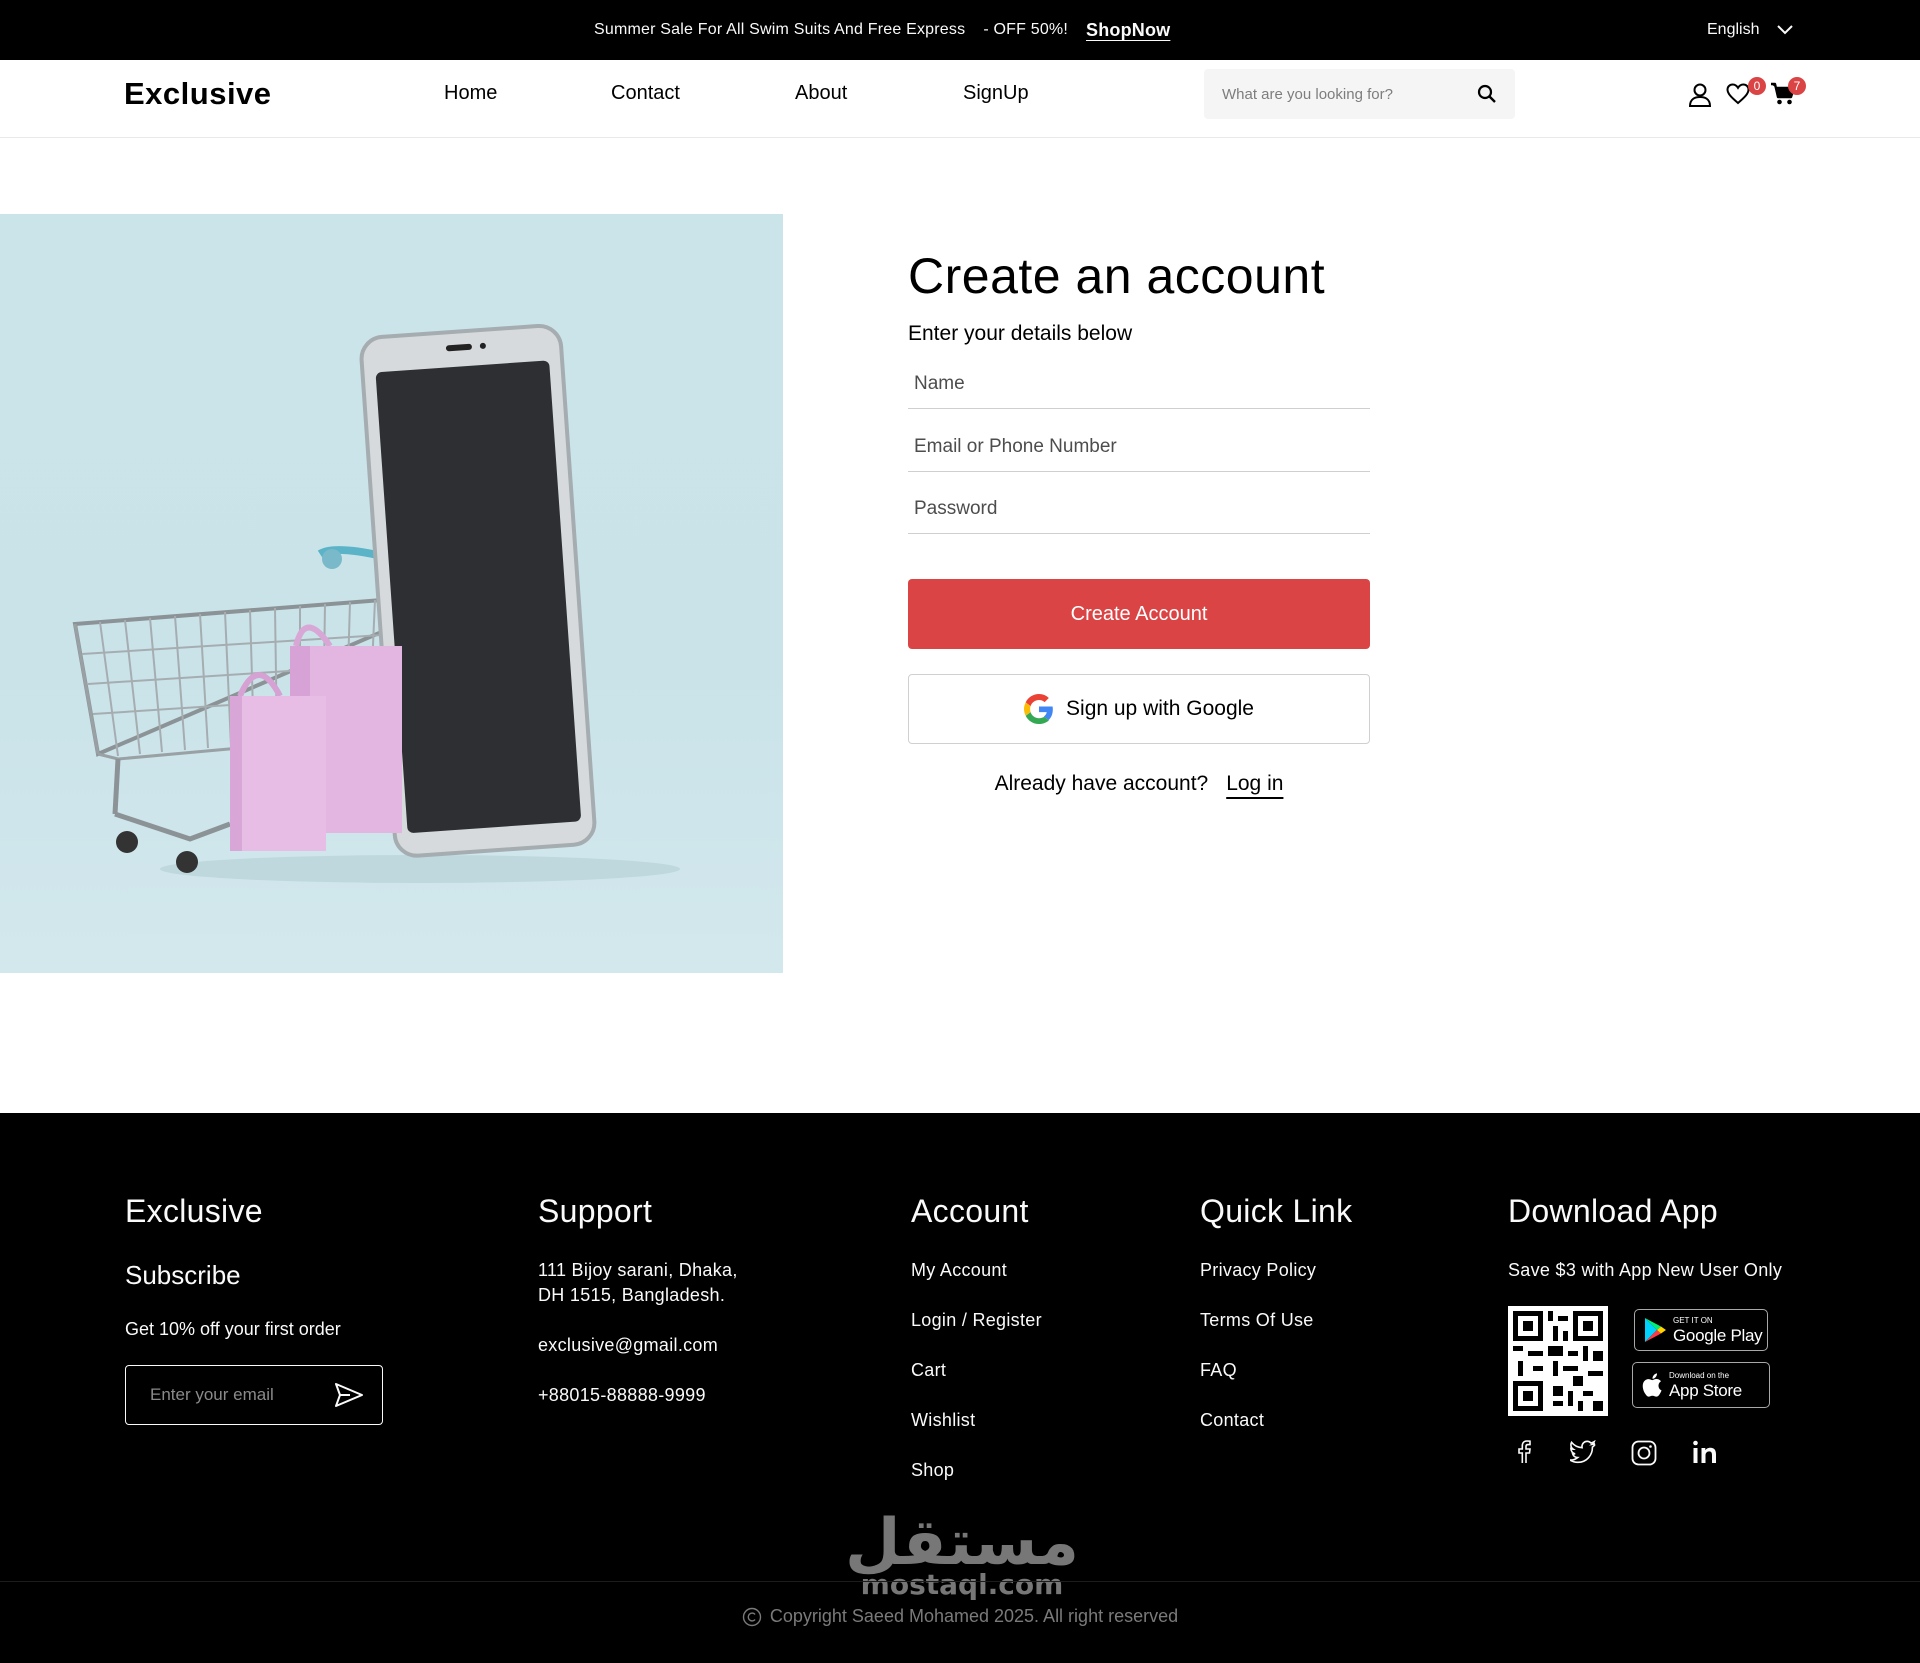 The width and height of the screenshot is (1920, 1663). I want to click on footer-link-privacy-policy: Privacy Policy, so click(1258, 1270).